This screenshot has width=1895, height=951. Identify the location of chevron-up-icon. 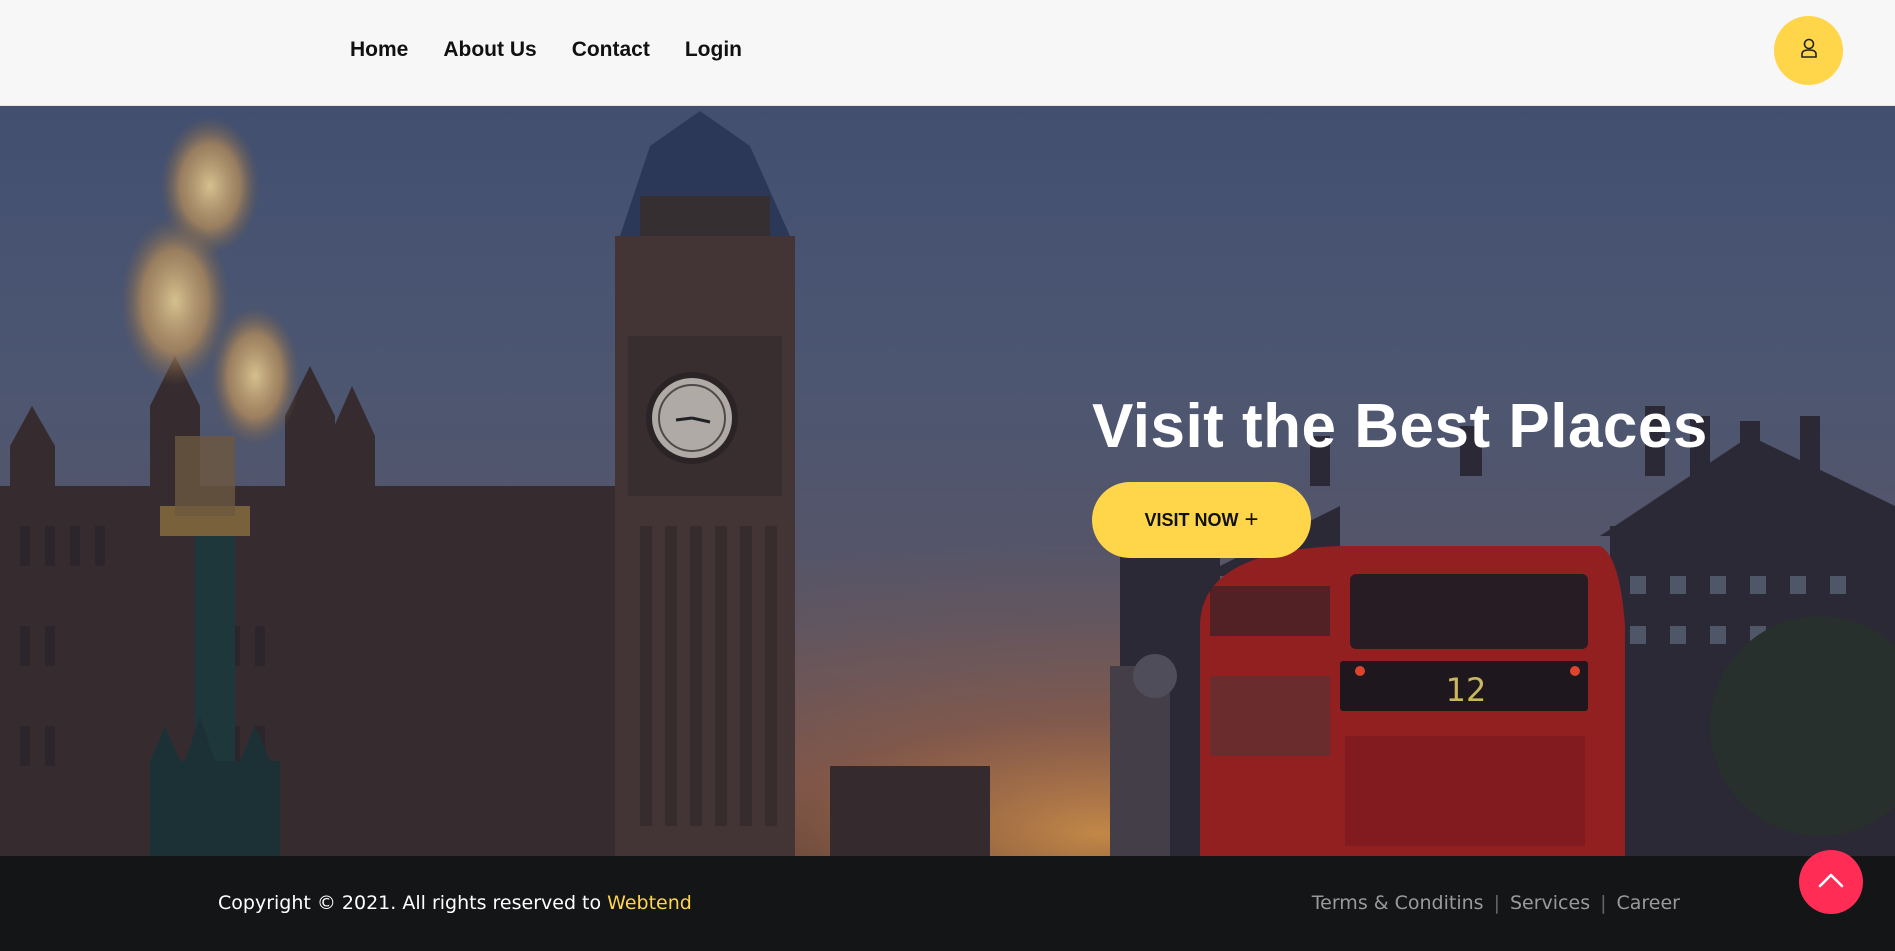
(1831, 882).